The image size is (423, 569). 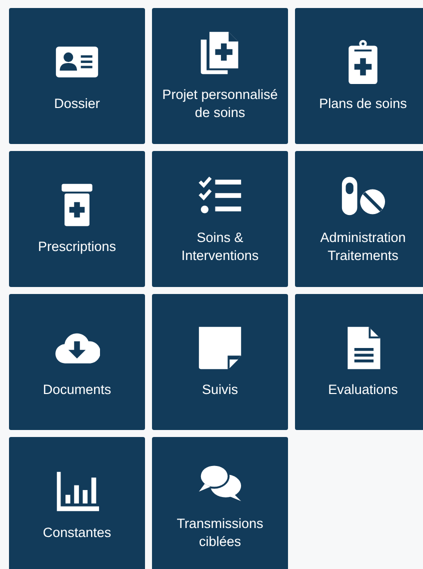 What do you see at coordinates (359, 76) in the screenshot?
I see `menu-tile: Plans de soins` at bounding box center [359, 76].